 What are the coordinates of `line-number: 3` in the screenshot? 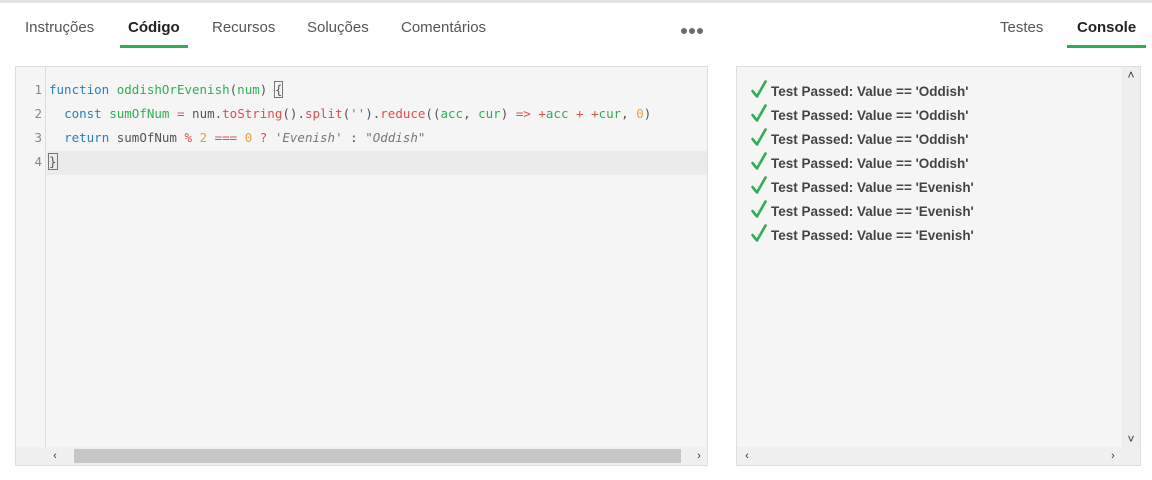 It's located at (38, 137).